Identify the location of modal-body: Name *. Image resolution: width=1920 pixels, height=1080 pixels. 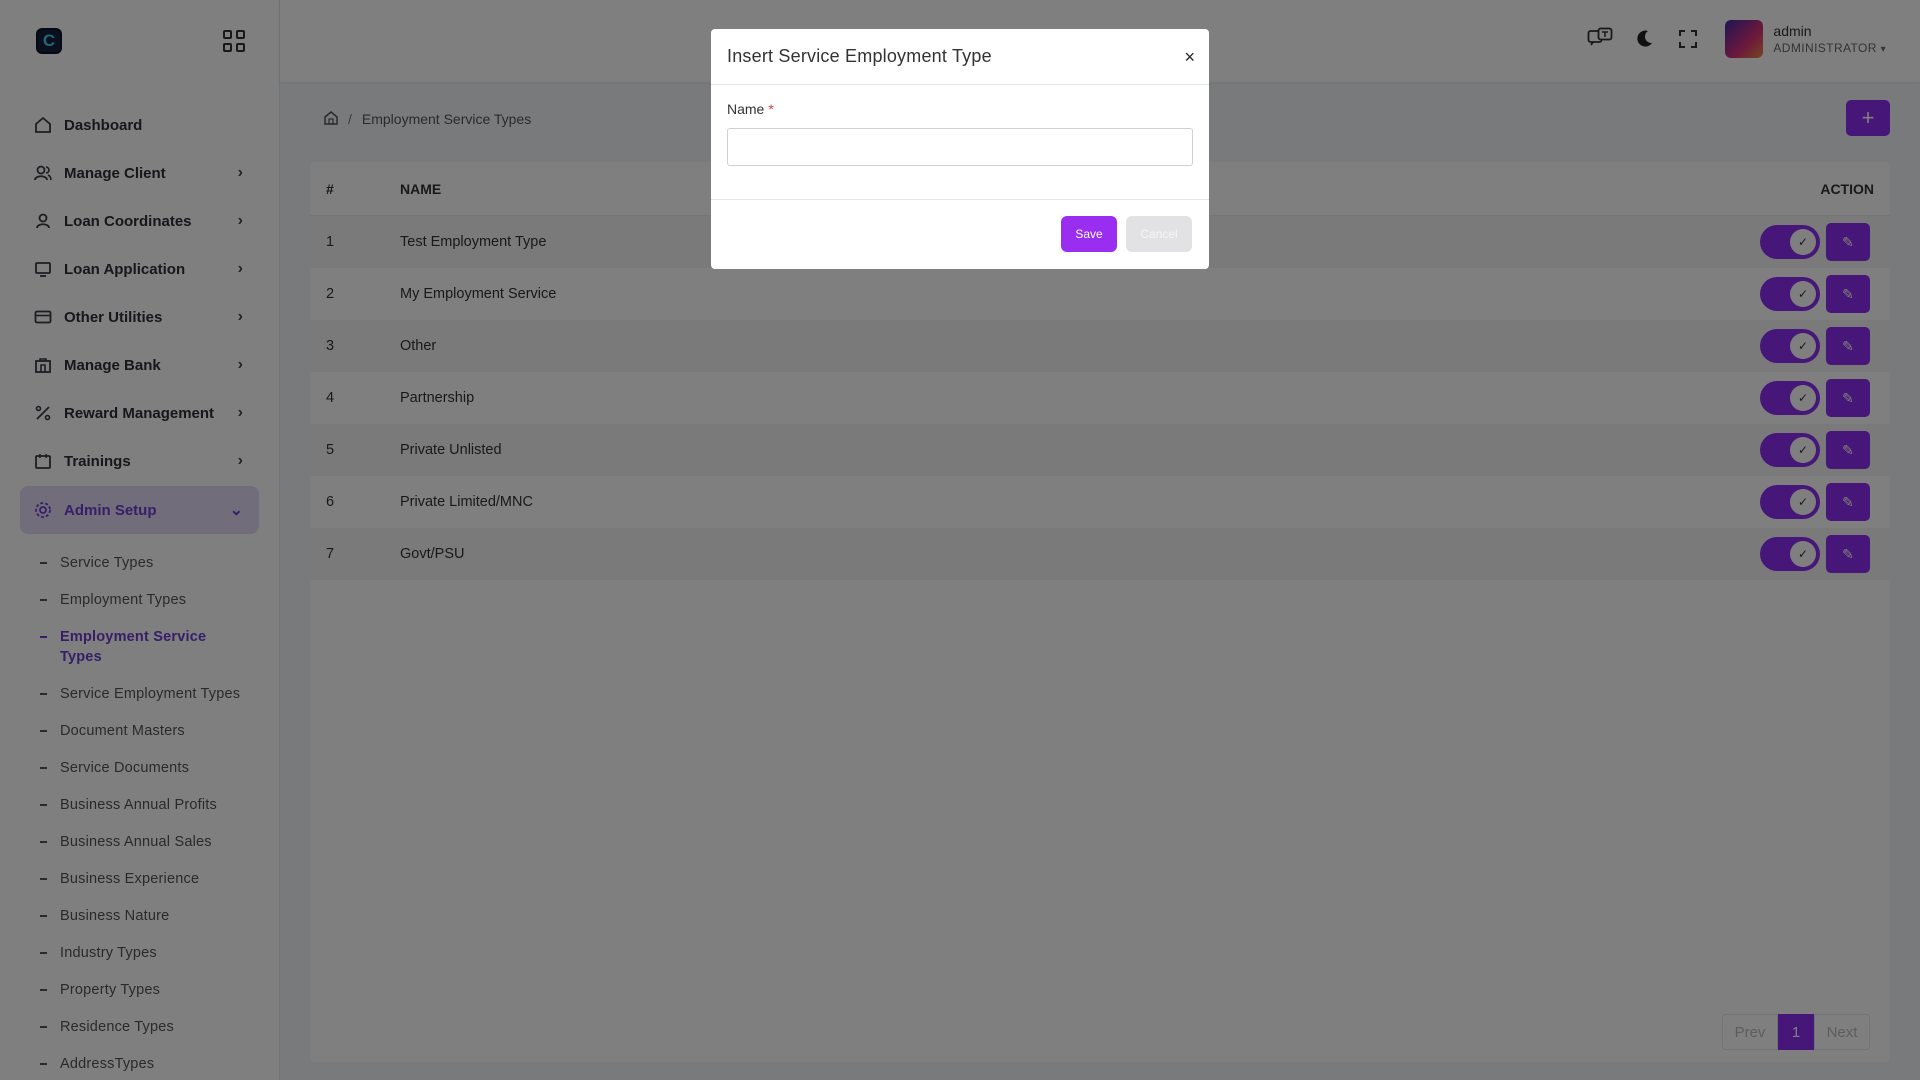
(960, 142).